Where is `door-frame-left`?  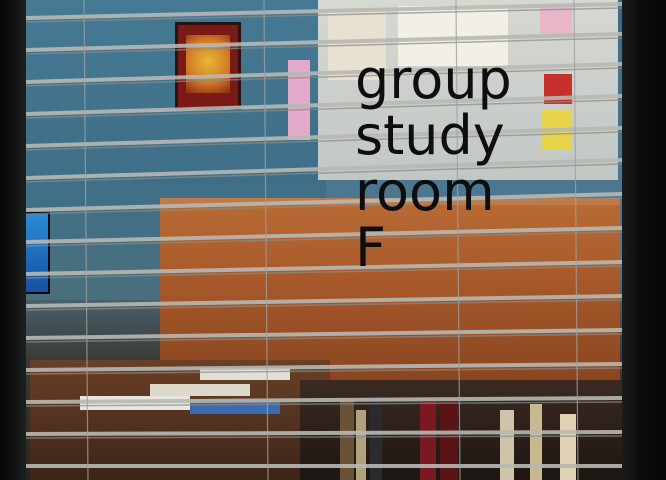 door-frame-left is located at coordinates (13, 240).